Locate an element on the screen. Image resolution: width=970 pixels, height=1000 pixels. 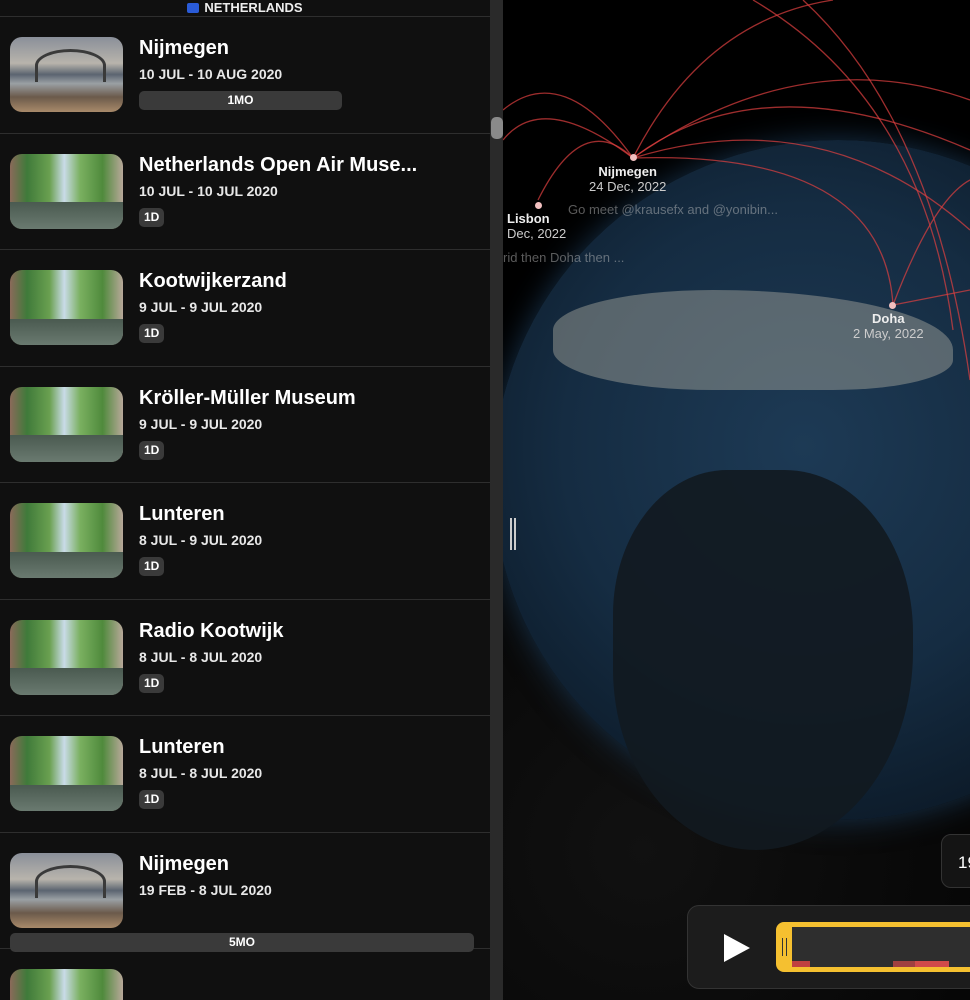
timeline-scrubber is located at coordinates (873, 947).